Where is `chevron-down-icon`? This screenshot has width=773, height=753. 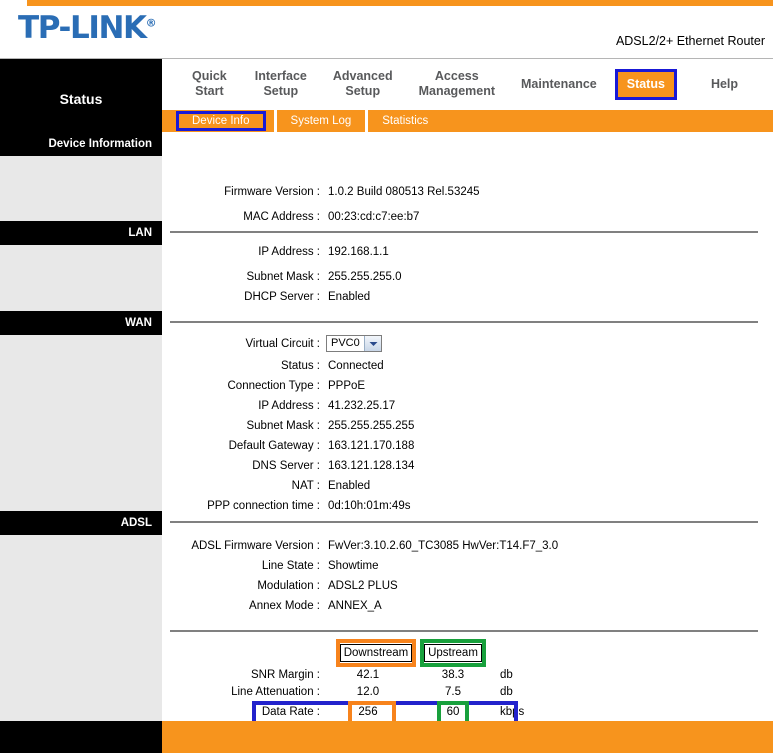 chevron-down-icon is located at coordinates (372, 343).